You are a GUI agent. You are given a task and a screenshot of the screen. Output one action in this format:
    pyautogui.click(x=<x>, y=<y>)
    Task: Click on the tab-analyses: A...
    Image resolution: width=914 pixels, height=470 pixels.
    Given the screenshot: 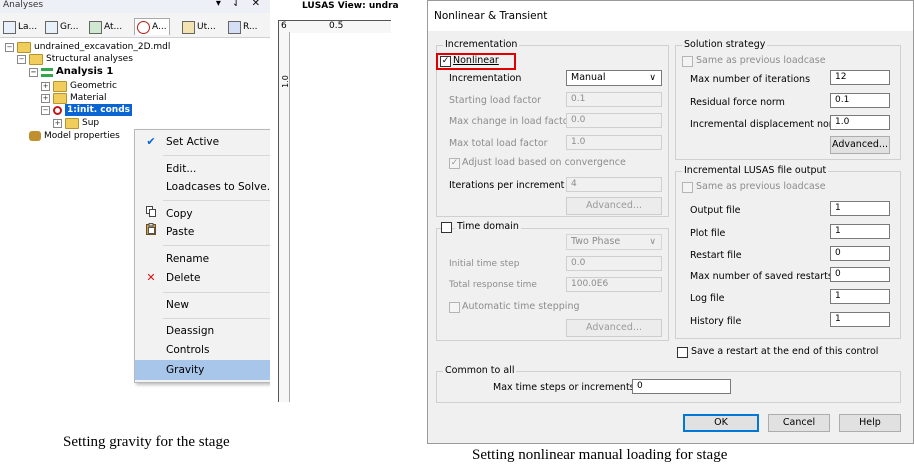 What is the action you would take?
    pyautogui.click(x=152, y=26)
    